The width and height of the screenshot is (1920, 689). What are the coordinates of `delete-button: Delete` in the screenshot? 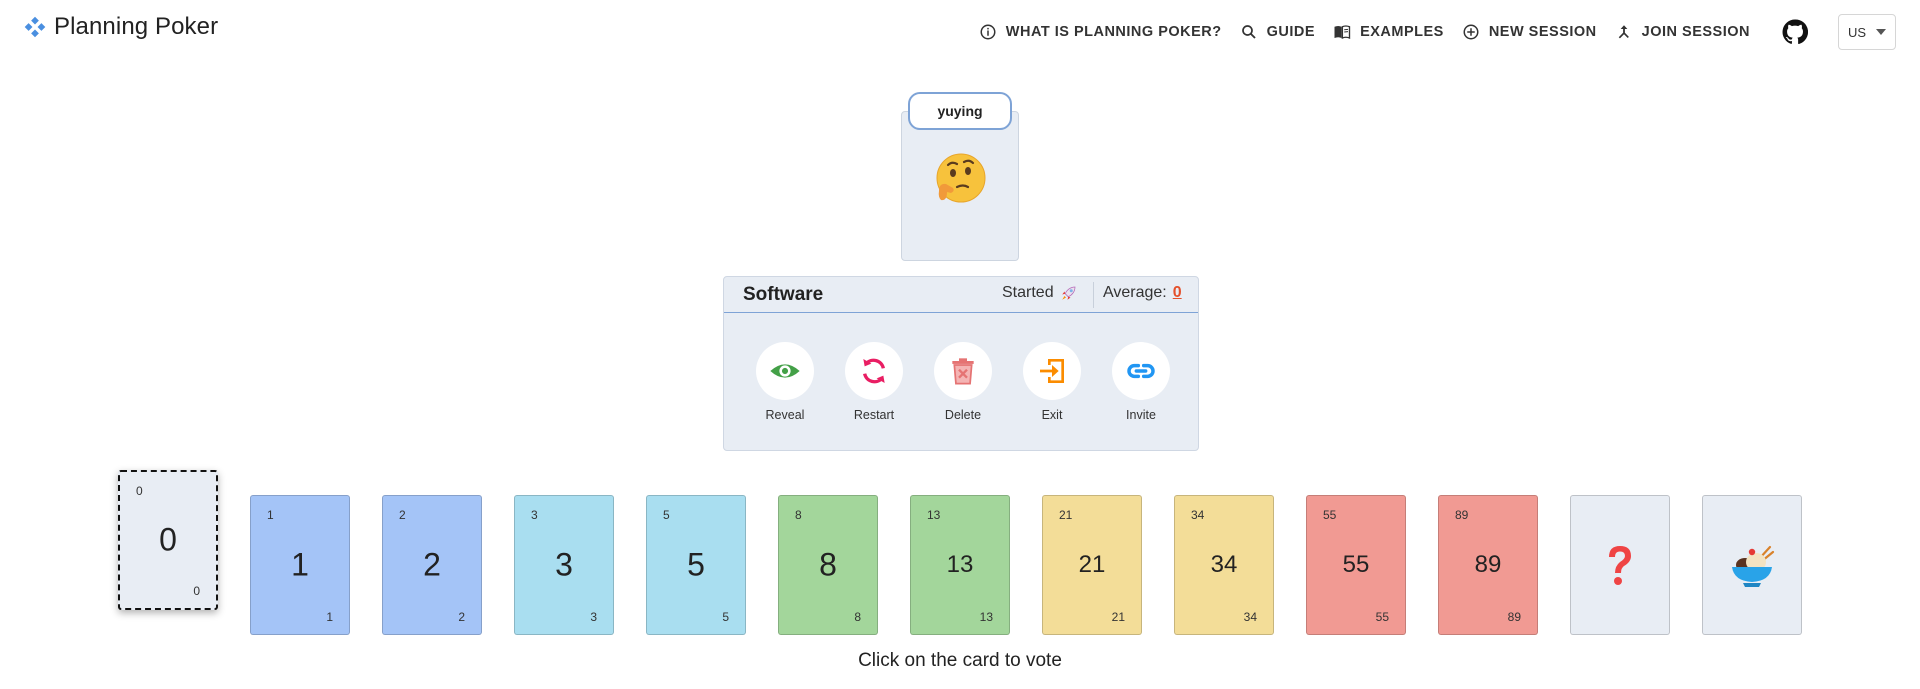 It's located at (963, 382).